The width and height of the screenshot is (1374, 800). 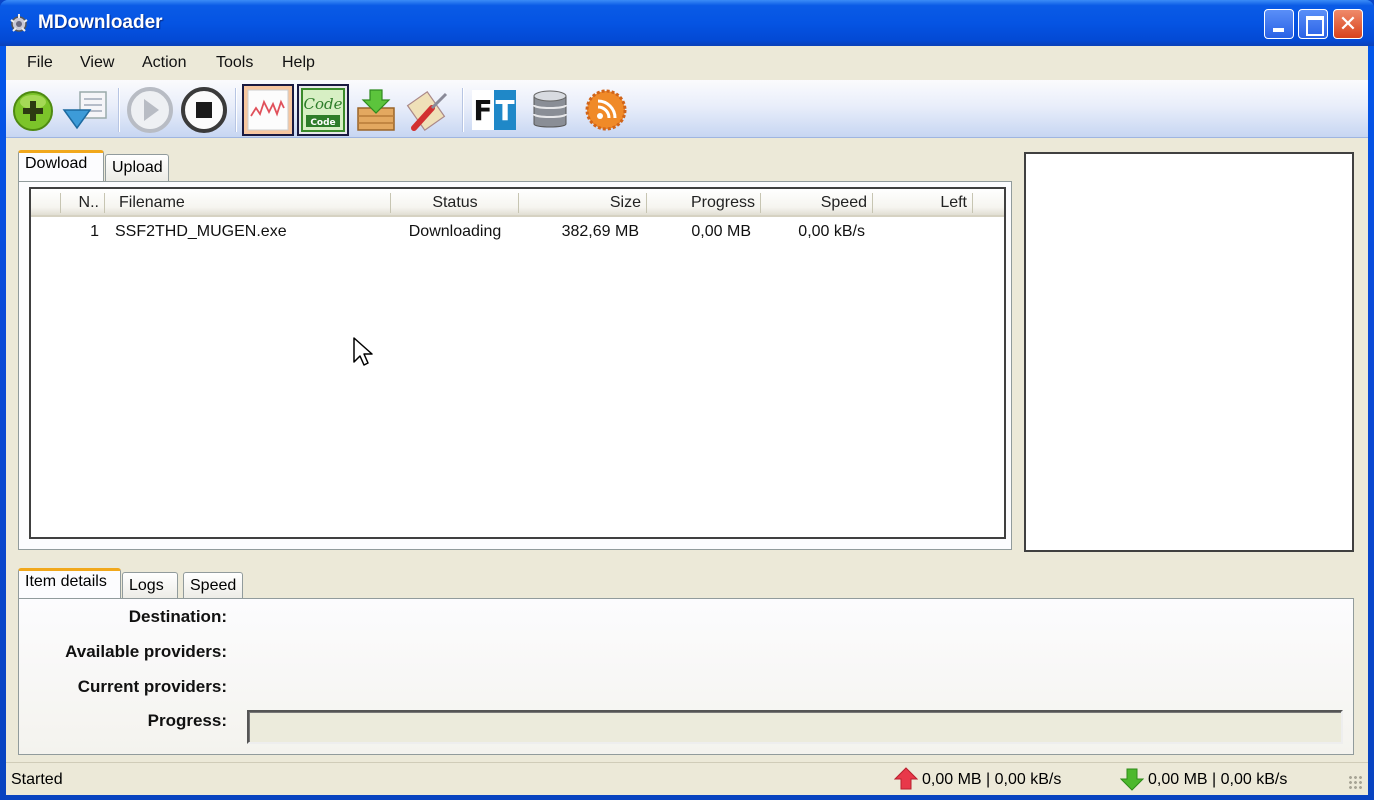 I want to click on file-transfer-button: F T, so click(x=494, y=110).